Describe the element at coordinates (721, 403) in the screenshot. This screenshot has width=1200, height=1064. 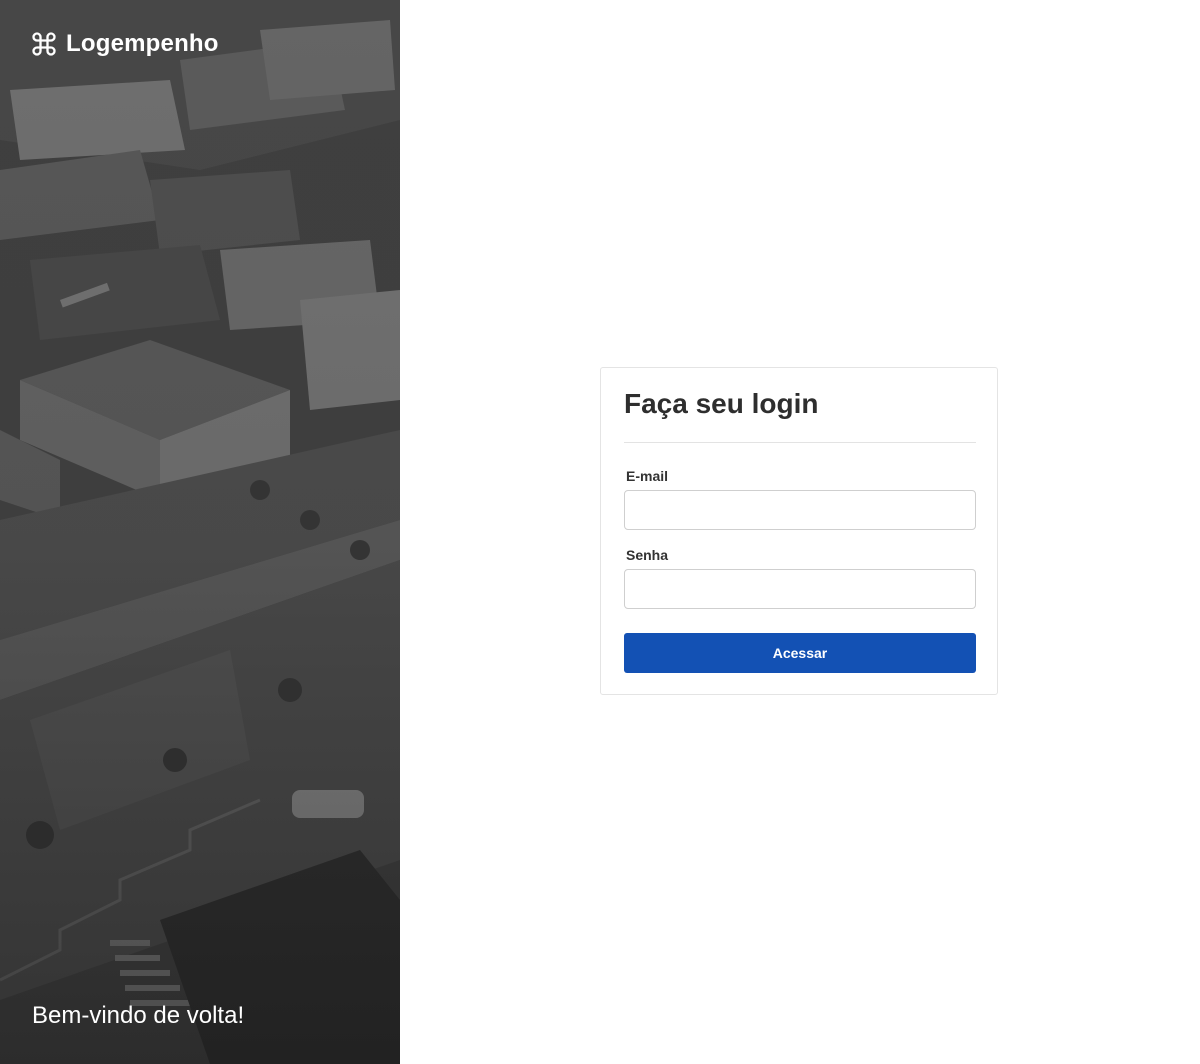
I see `login-title: Faça seu login` at that location.